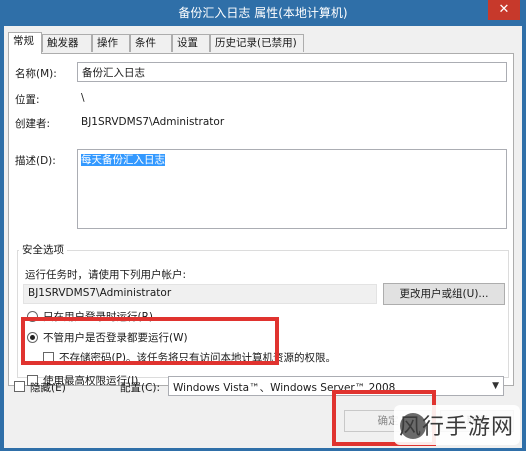  Describe the element at coordinates (495, 386) in the screenshot. I see `chevron-down-icon: ▼` at that location.